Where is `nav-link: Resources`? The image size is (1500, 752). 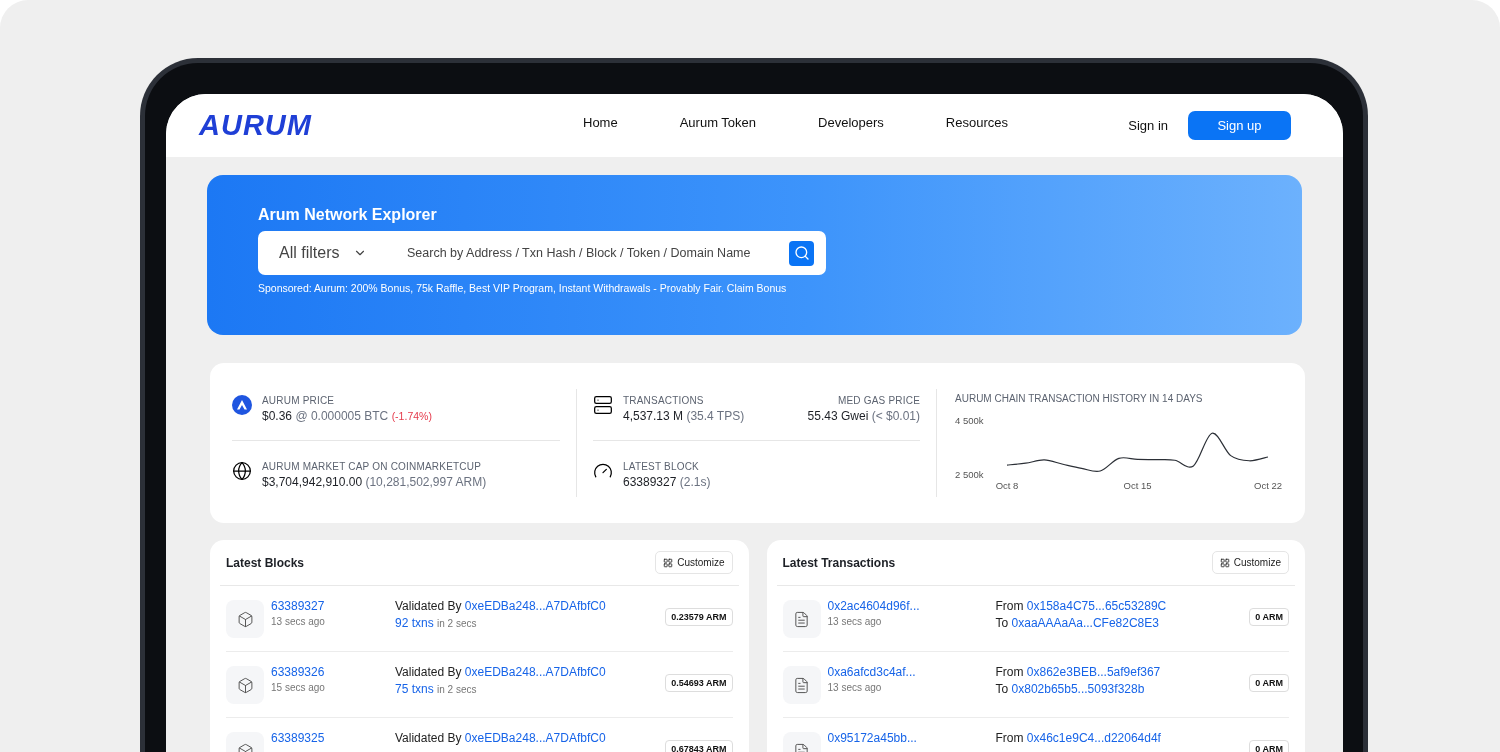
nav-link: Resources is located at coordinates (976, 122).